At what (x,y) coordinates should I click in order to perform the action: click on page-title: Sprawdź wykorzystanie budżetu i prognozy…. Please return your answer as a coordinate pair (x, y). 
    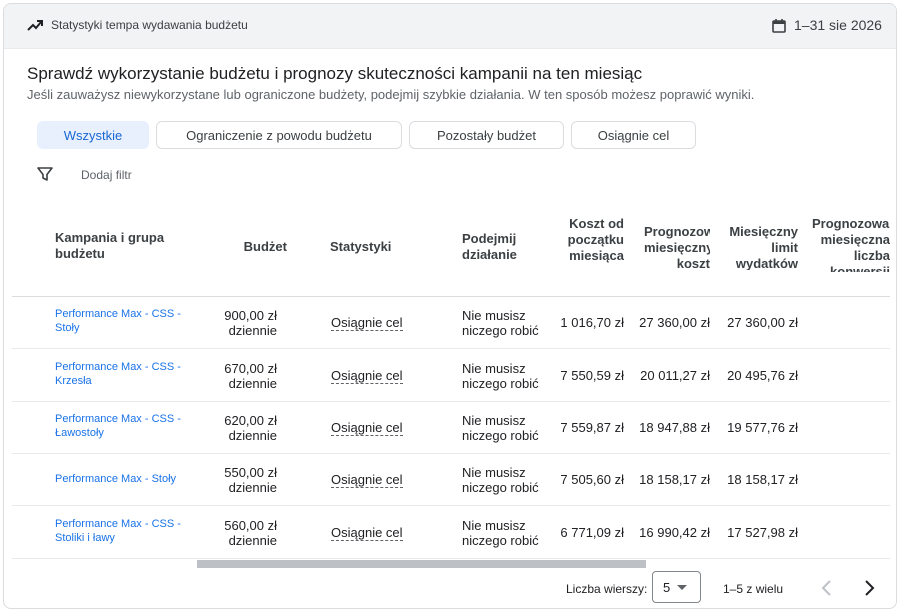
    Looking at the image, I should click on (335, 73).